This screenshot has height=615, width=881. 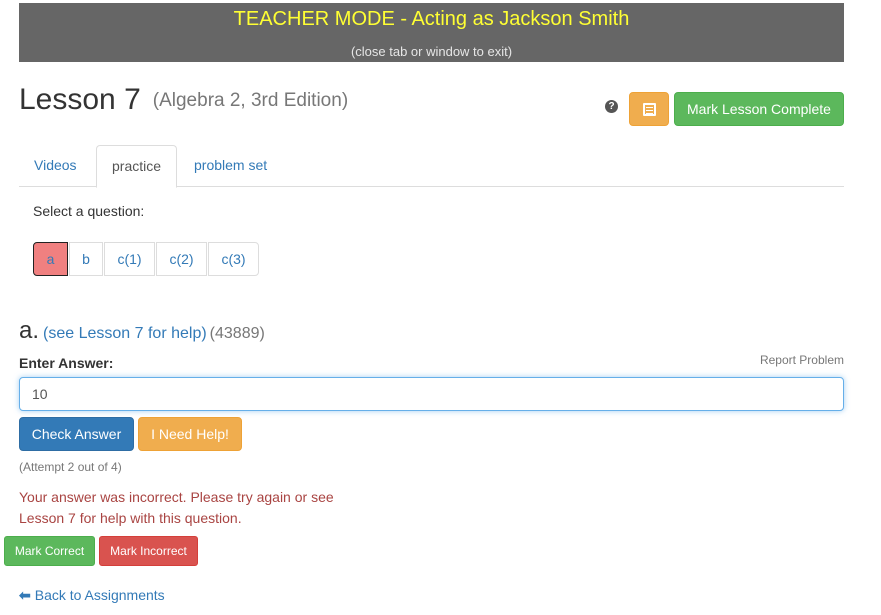 I want to click on question-button-b: b, so click(x=86, y=259).